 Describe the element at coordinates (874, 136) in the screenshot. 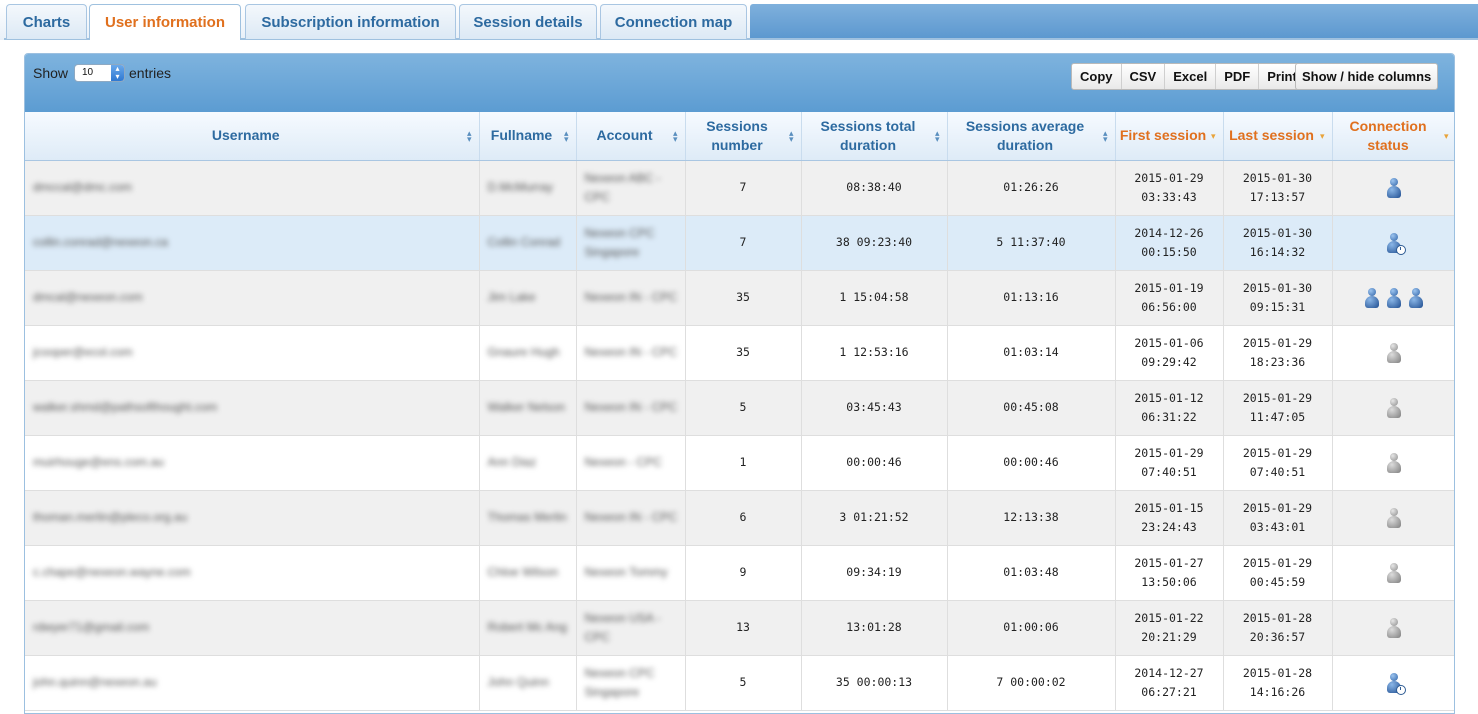

I see `column-header-sessions-total-duration: Sessions total duration ▴ ▾` at that location.